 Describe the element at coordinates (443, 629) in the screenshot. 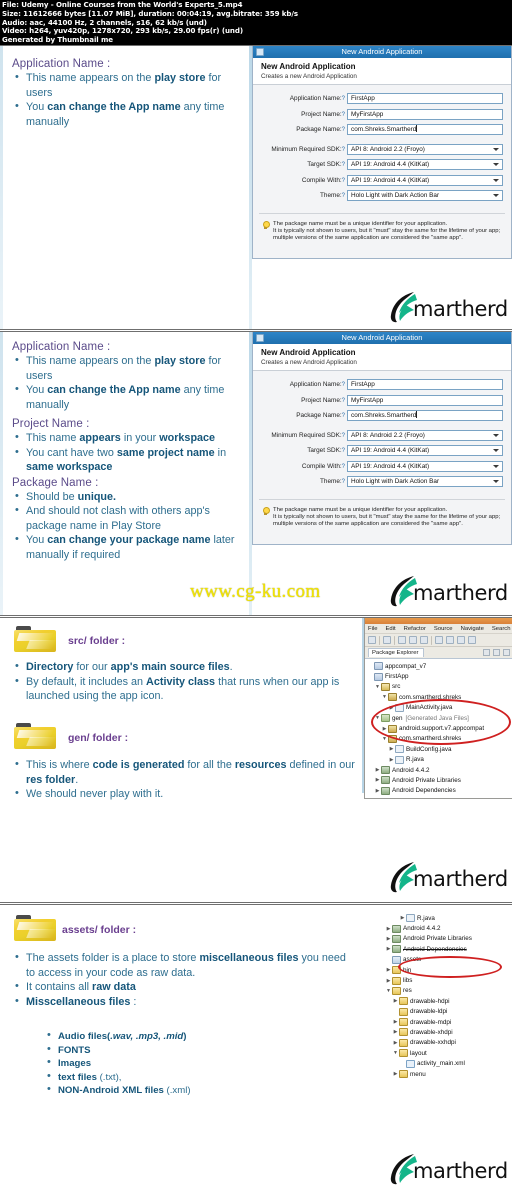

I see `menu-item-source: Source` at that location.